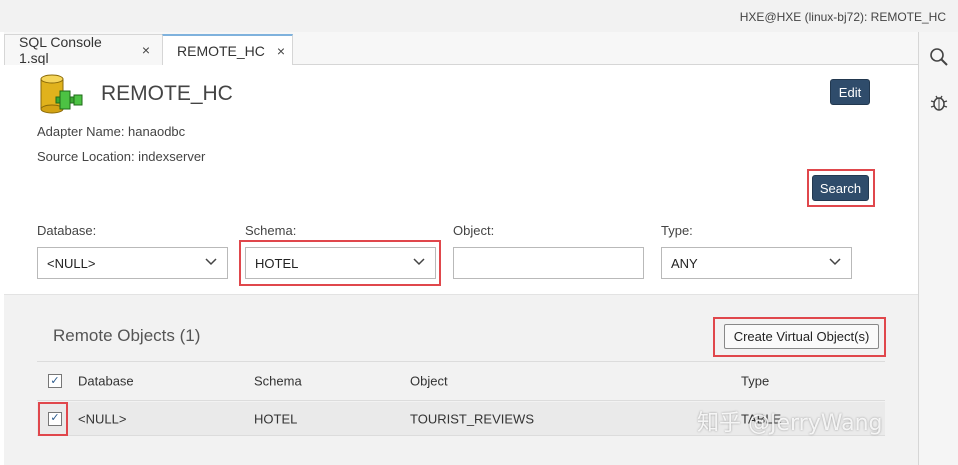  What do you see at coordinates (276, 418) in the screenshot?
I see `row-schema: HOTEL` at bounding box center [276, 418].